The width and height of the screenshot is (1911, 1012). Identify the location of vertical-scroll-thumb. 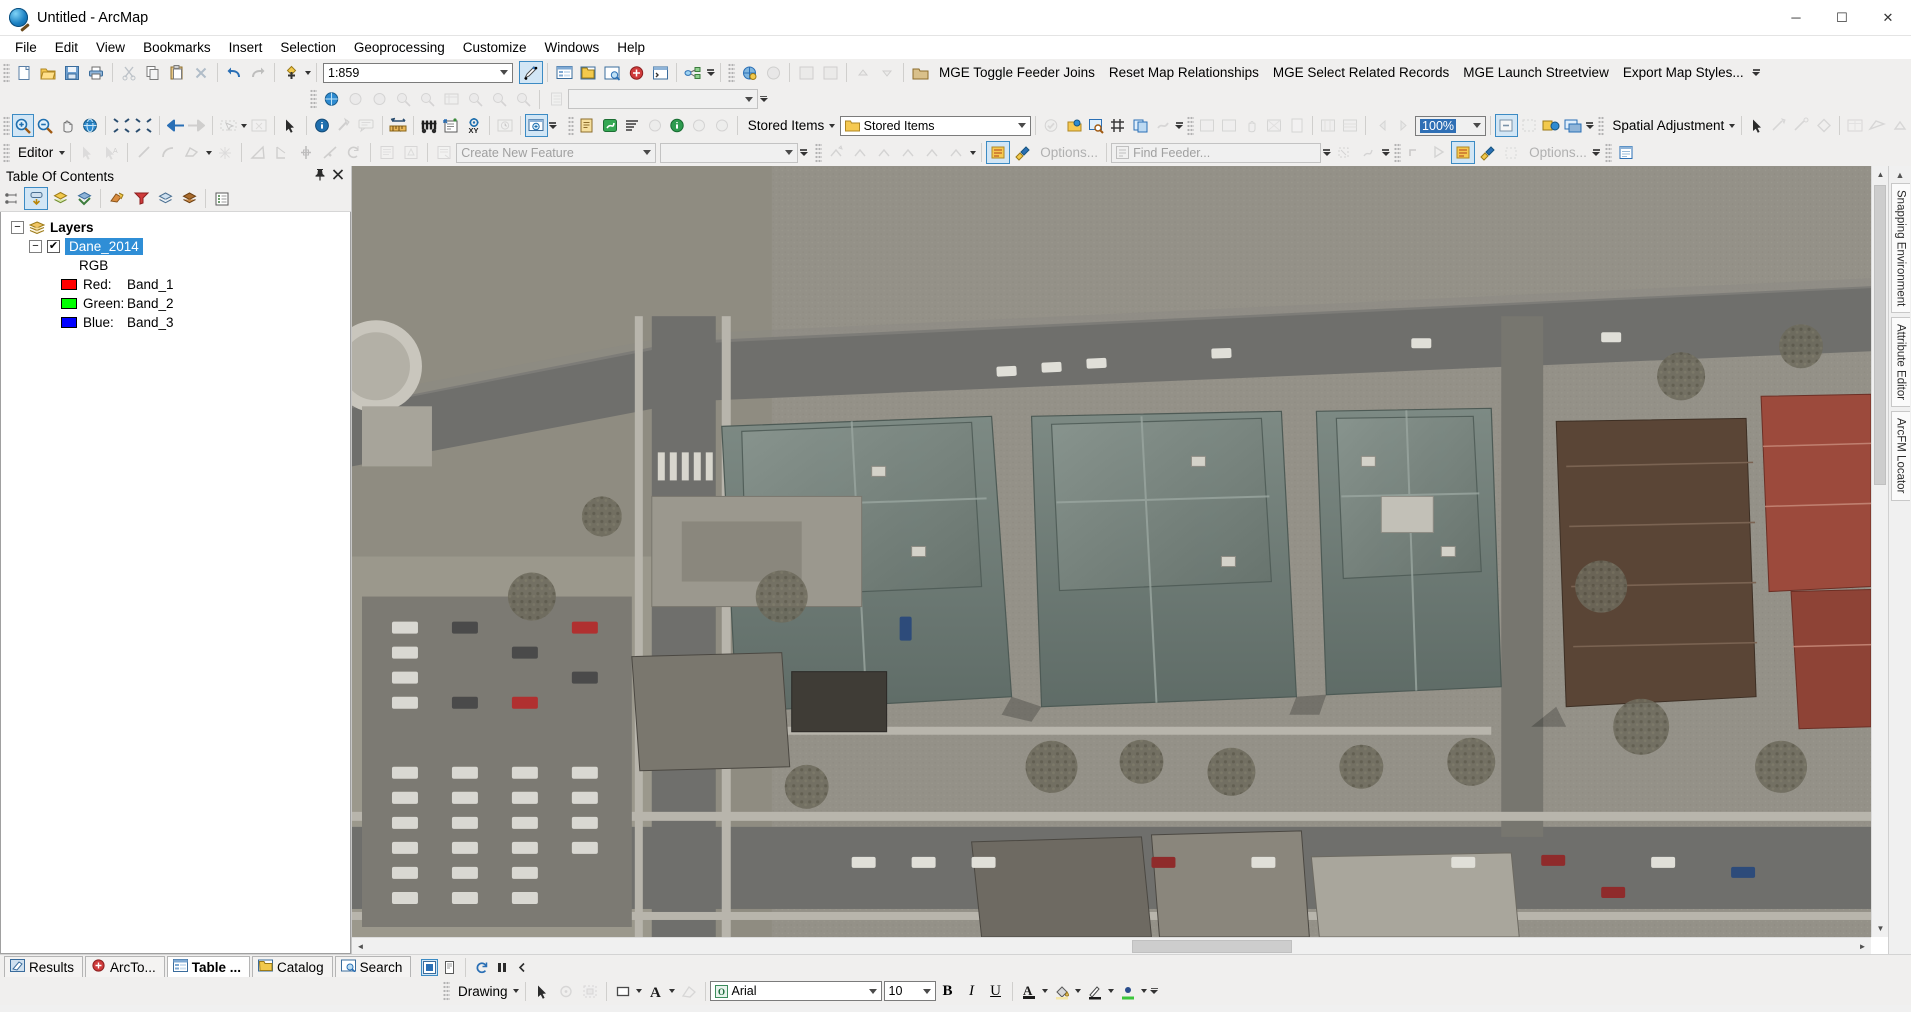
(1880, 335).